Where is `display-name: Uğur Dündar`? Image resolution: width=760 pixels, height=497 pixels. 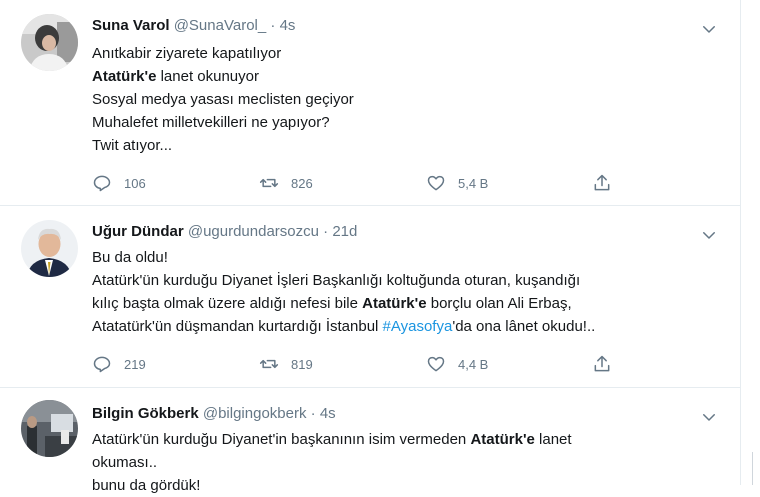 display-name: Uğur Dündar is located at coordinates (138, 231).